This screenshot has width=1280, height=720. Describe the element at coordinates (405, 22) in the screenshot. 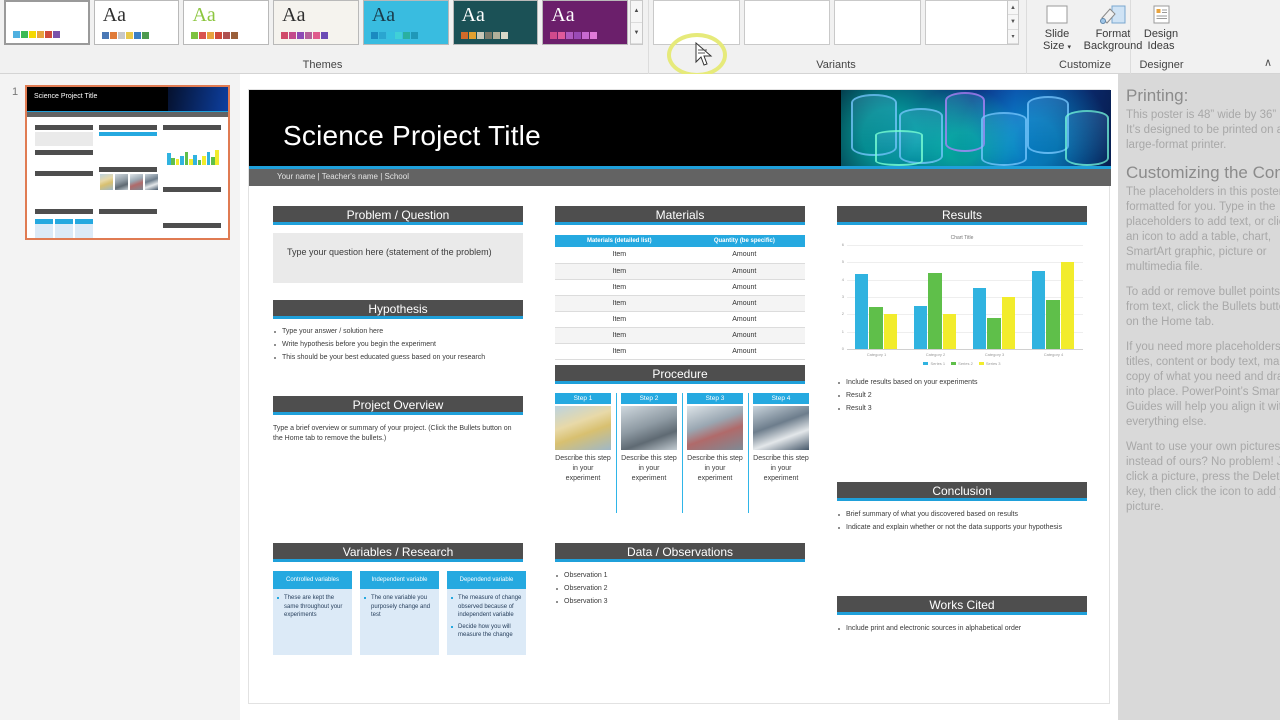

I see `theme-thumbnail-4: Aa` at that location.